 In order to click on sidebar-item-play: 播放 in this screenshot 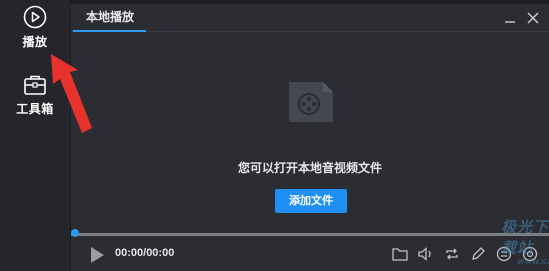, I will do `click(35, 26)`.